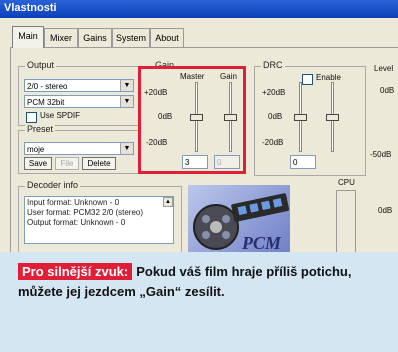 Image resolution: width=398 pixels, height=352 pixels. I want to click on cpu-label: CPU, so click(346, 182).